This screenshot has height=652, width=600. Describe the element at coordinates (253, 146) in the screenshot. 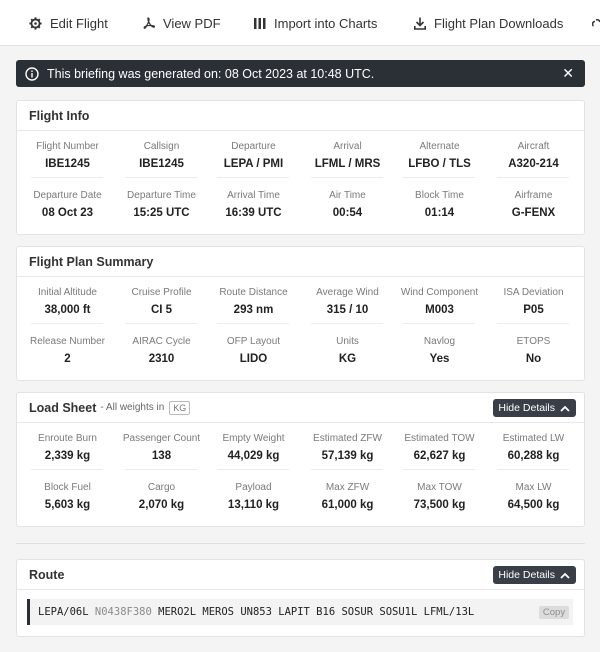

I see `field-label: Departure` at that location.